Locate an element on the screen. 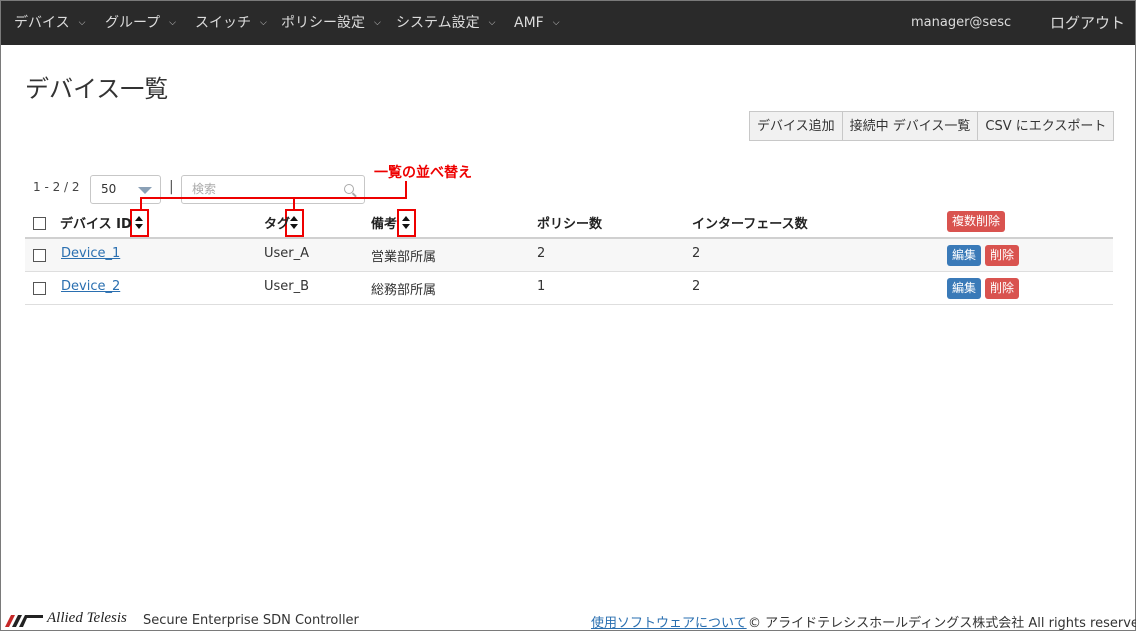  dropdown-arrow-icon is located at coordinates (145, 190).